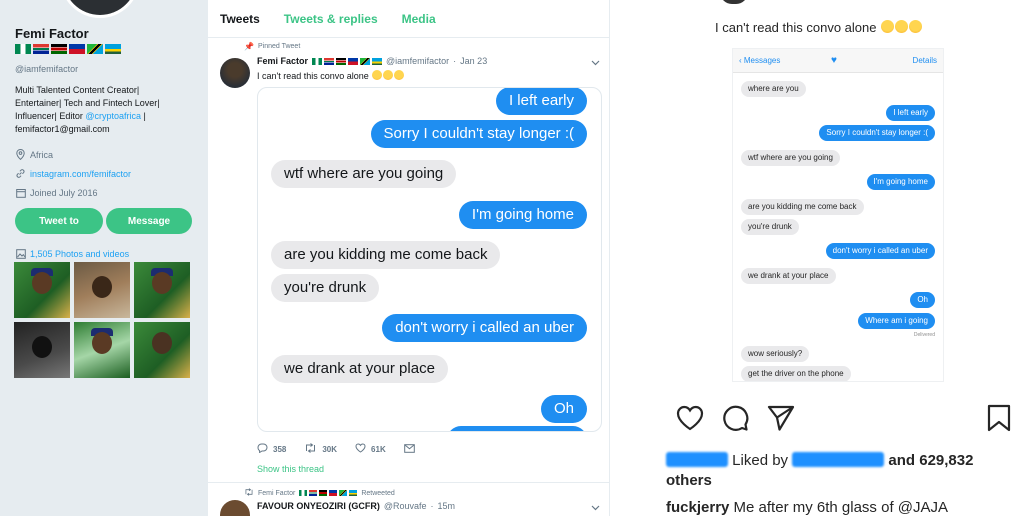  I want to click on caption-text: Me after my 6th glass of @JAJA, so click(841, 507).